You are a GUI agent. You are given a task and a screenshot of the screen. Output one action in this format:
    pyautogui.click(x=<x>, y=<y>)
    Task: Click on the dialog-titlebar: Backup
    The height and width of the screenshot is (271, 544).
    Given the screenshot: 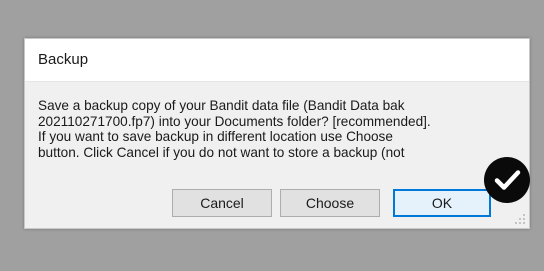 What is the action you would take?
    pyautogui.click(x=277, y=60)
    